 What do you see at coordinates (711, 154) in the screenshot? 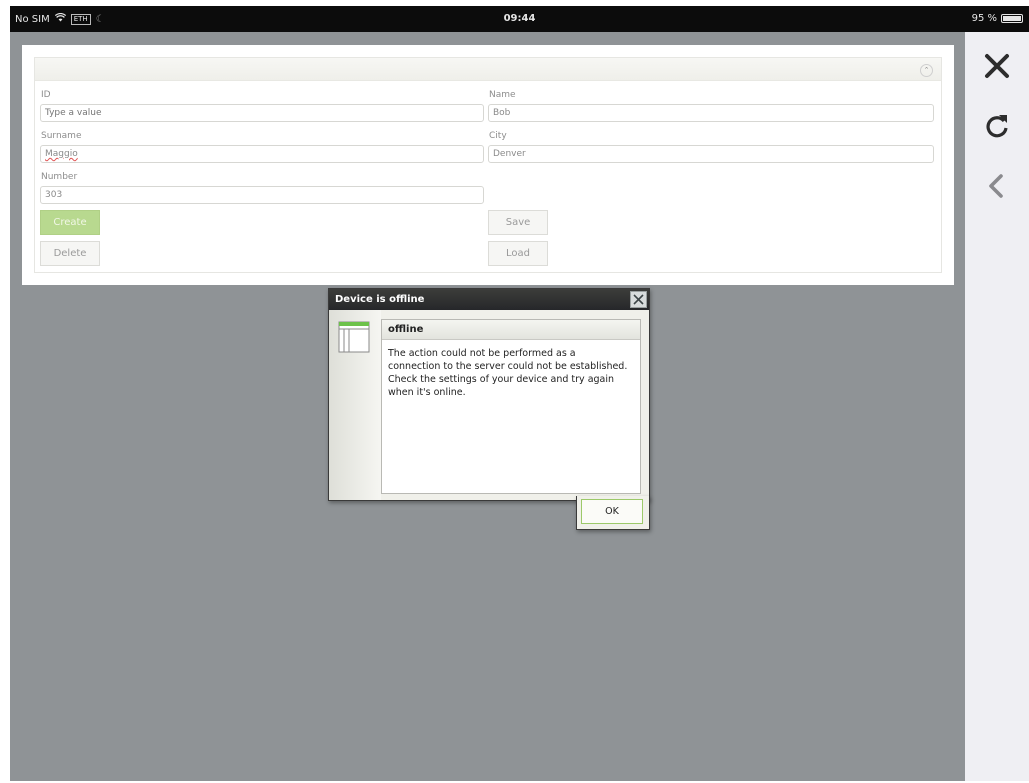
I see `city-input: Denver` at bounding box center [711, 154].